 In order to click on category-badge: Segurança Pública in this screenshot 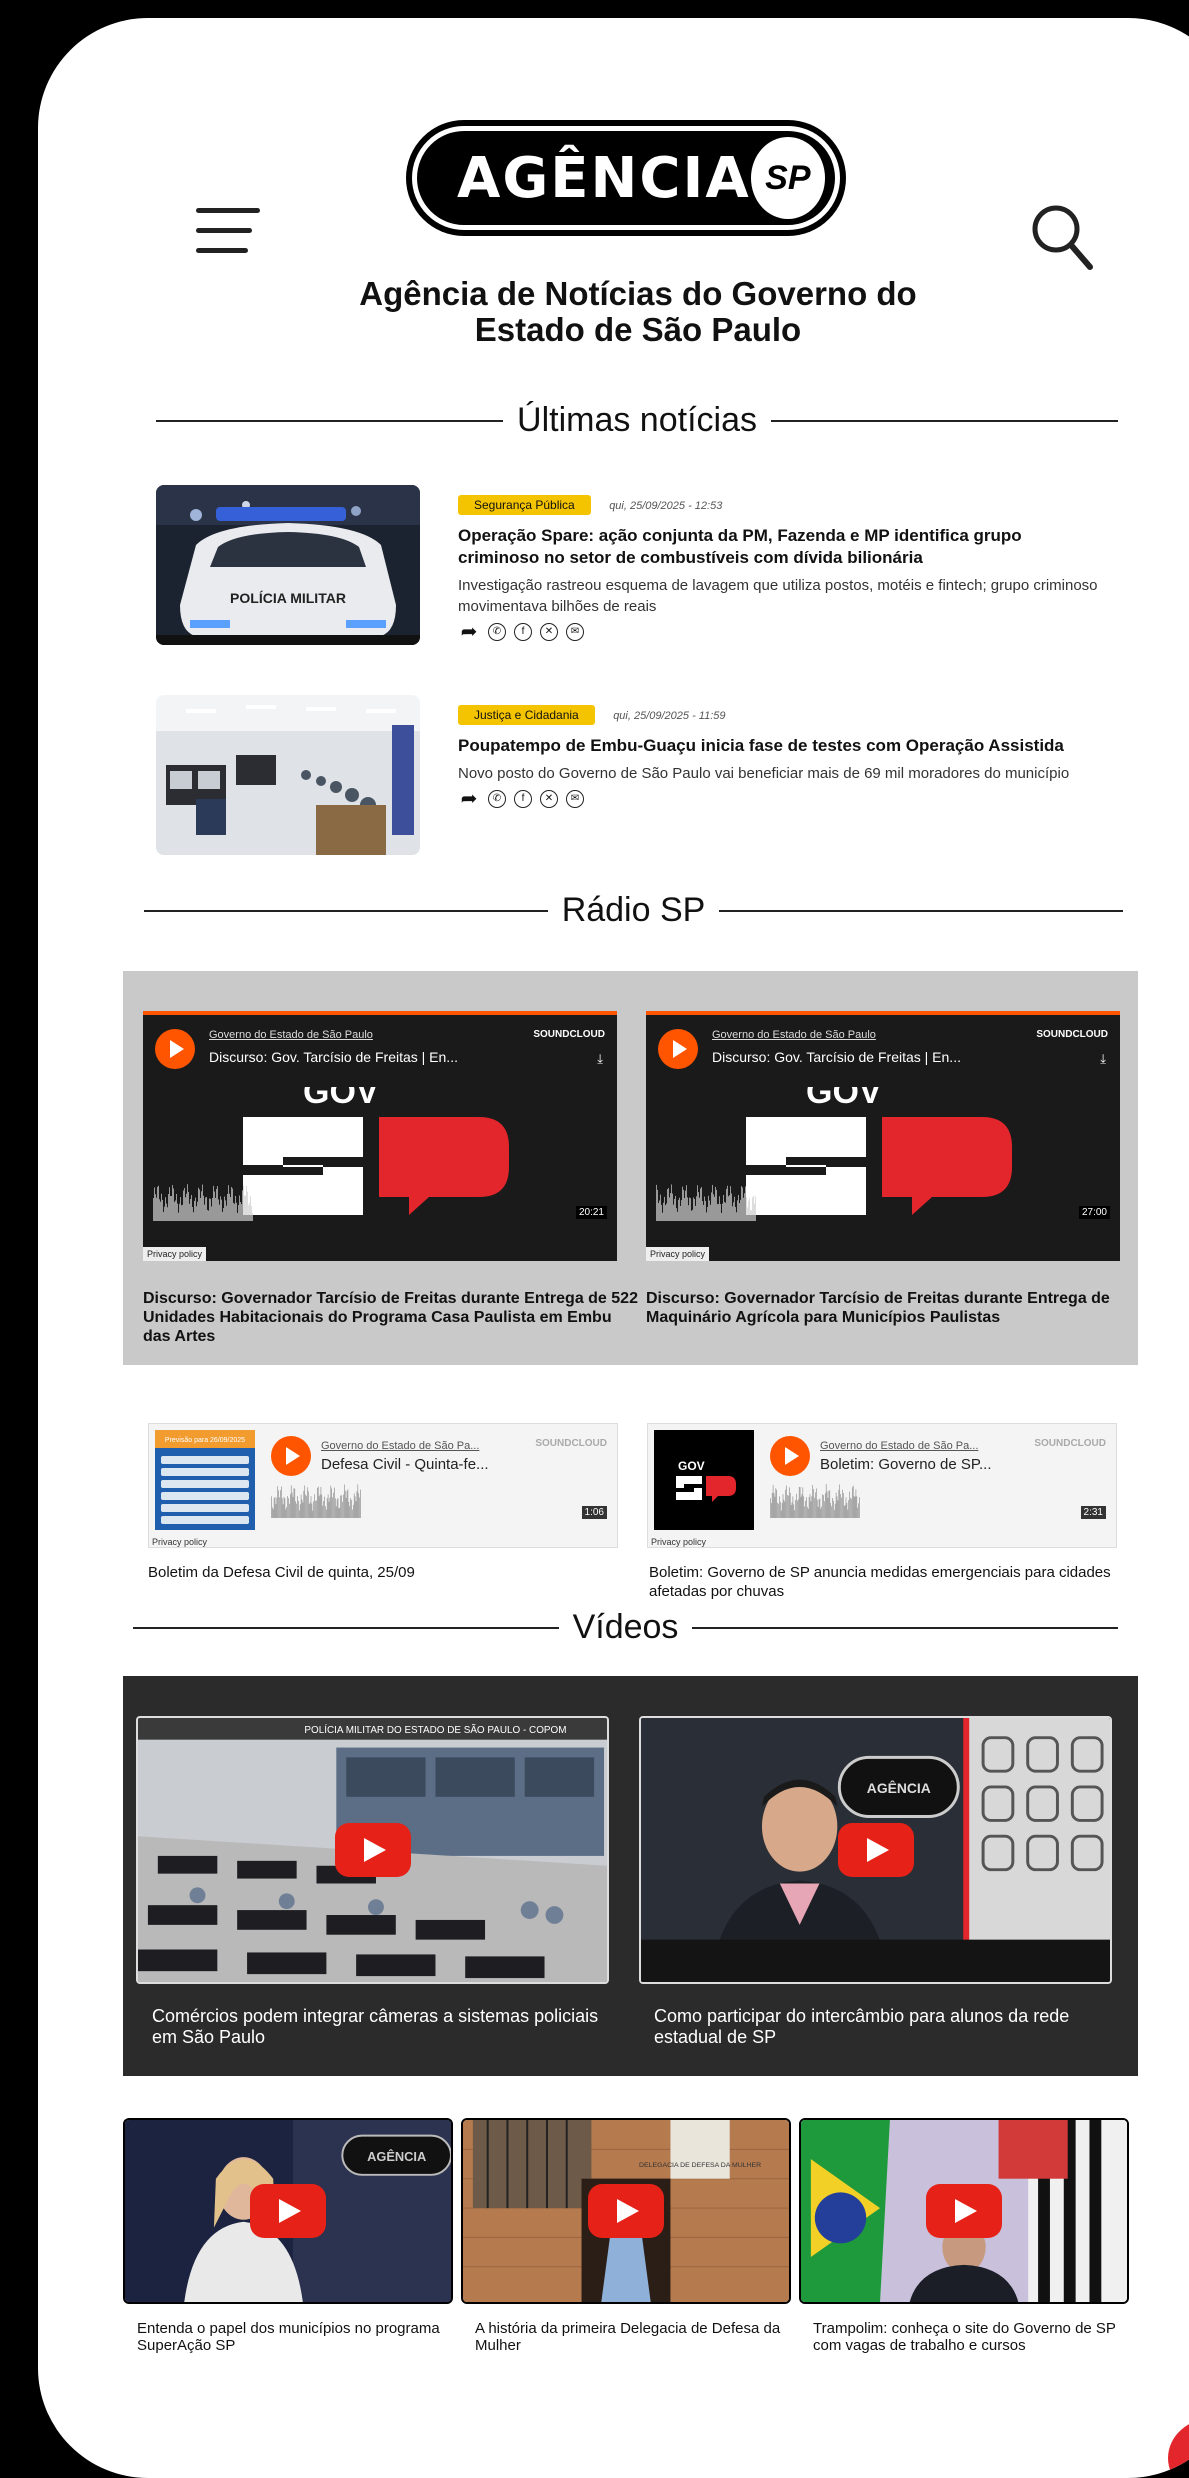, I will do `click(524, 505)`.